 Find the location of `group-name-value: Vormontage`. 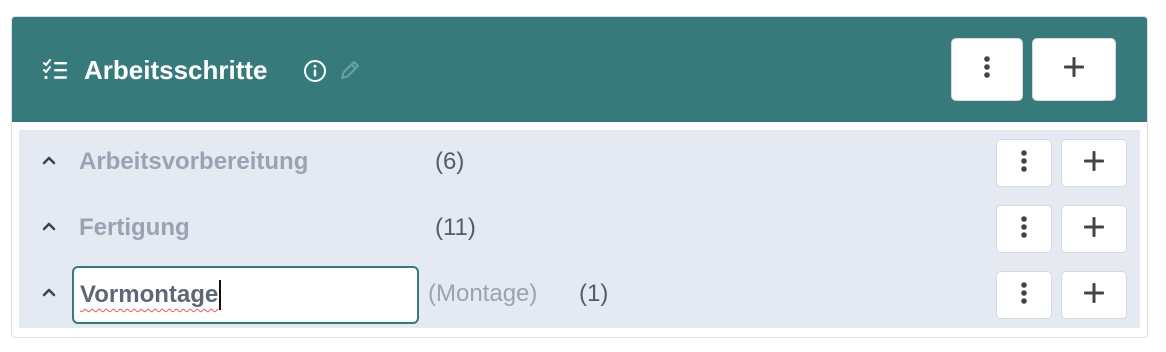

group-name-value: Vormontage is located at coordinates (149, 294).